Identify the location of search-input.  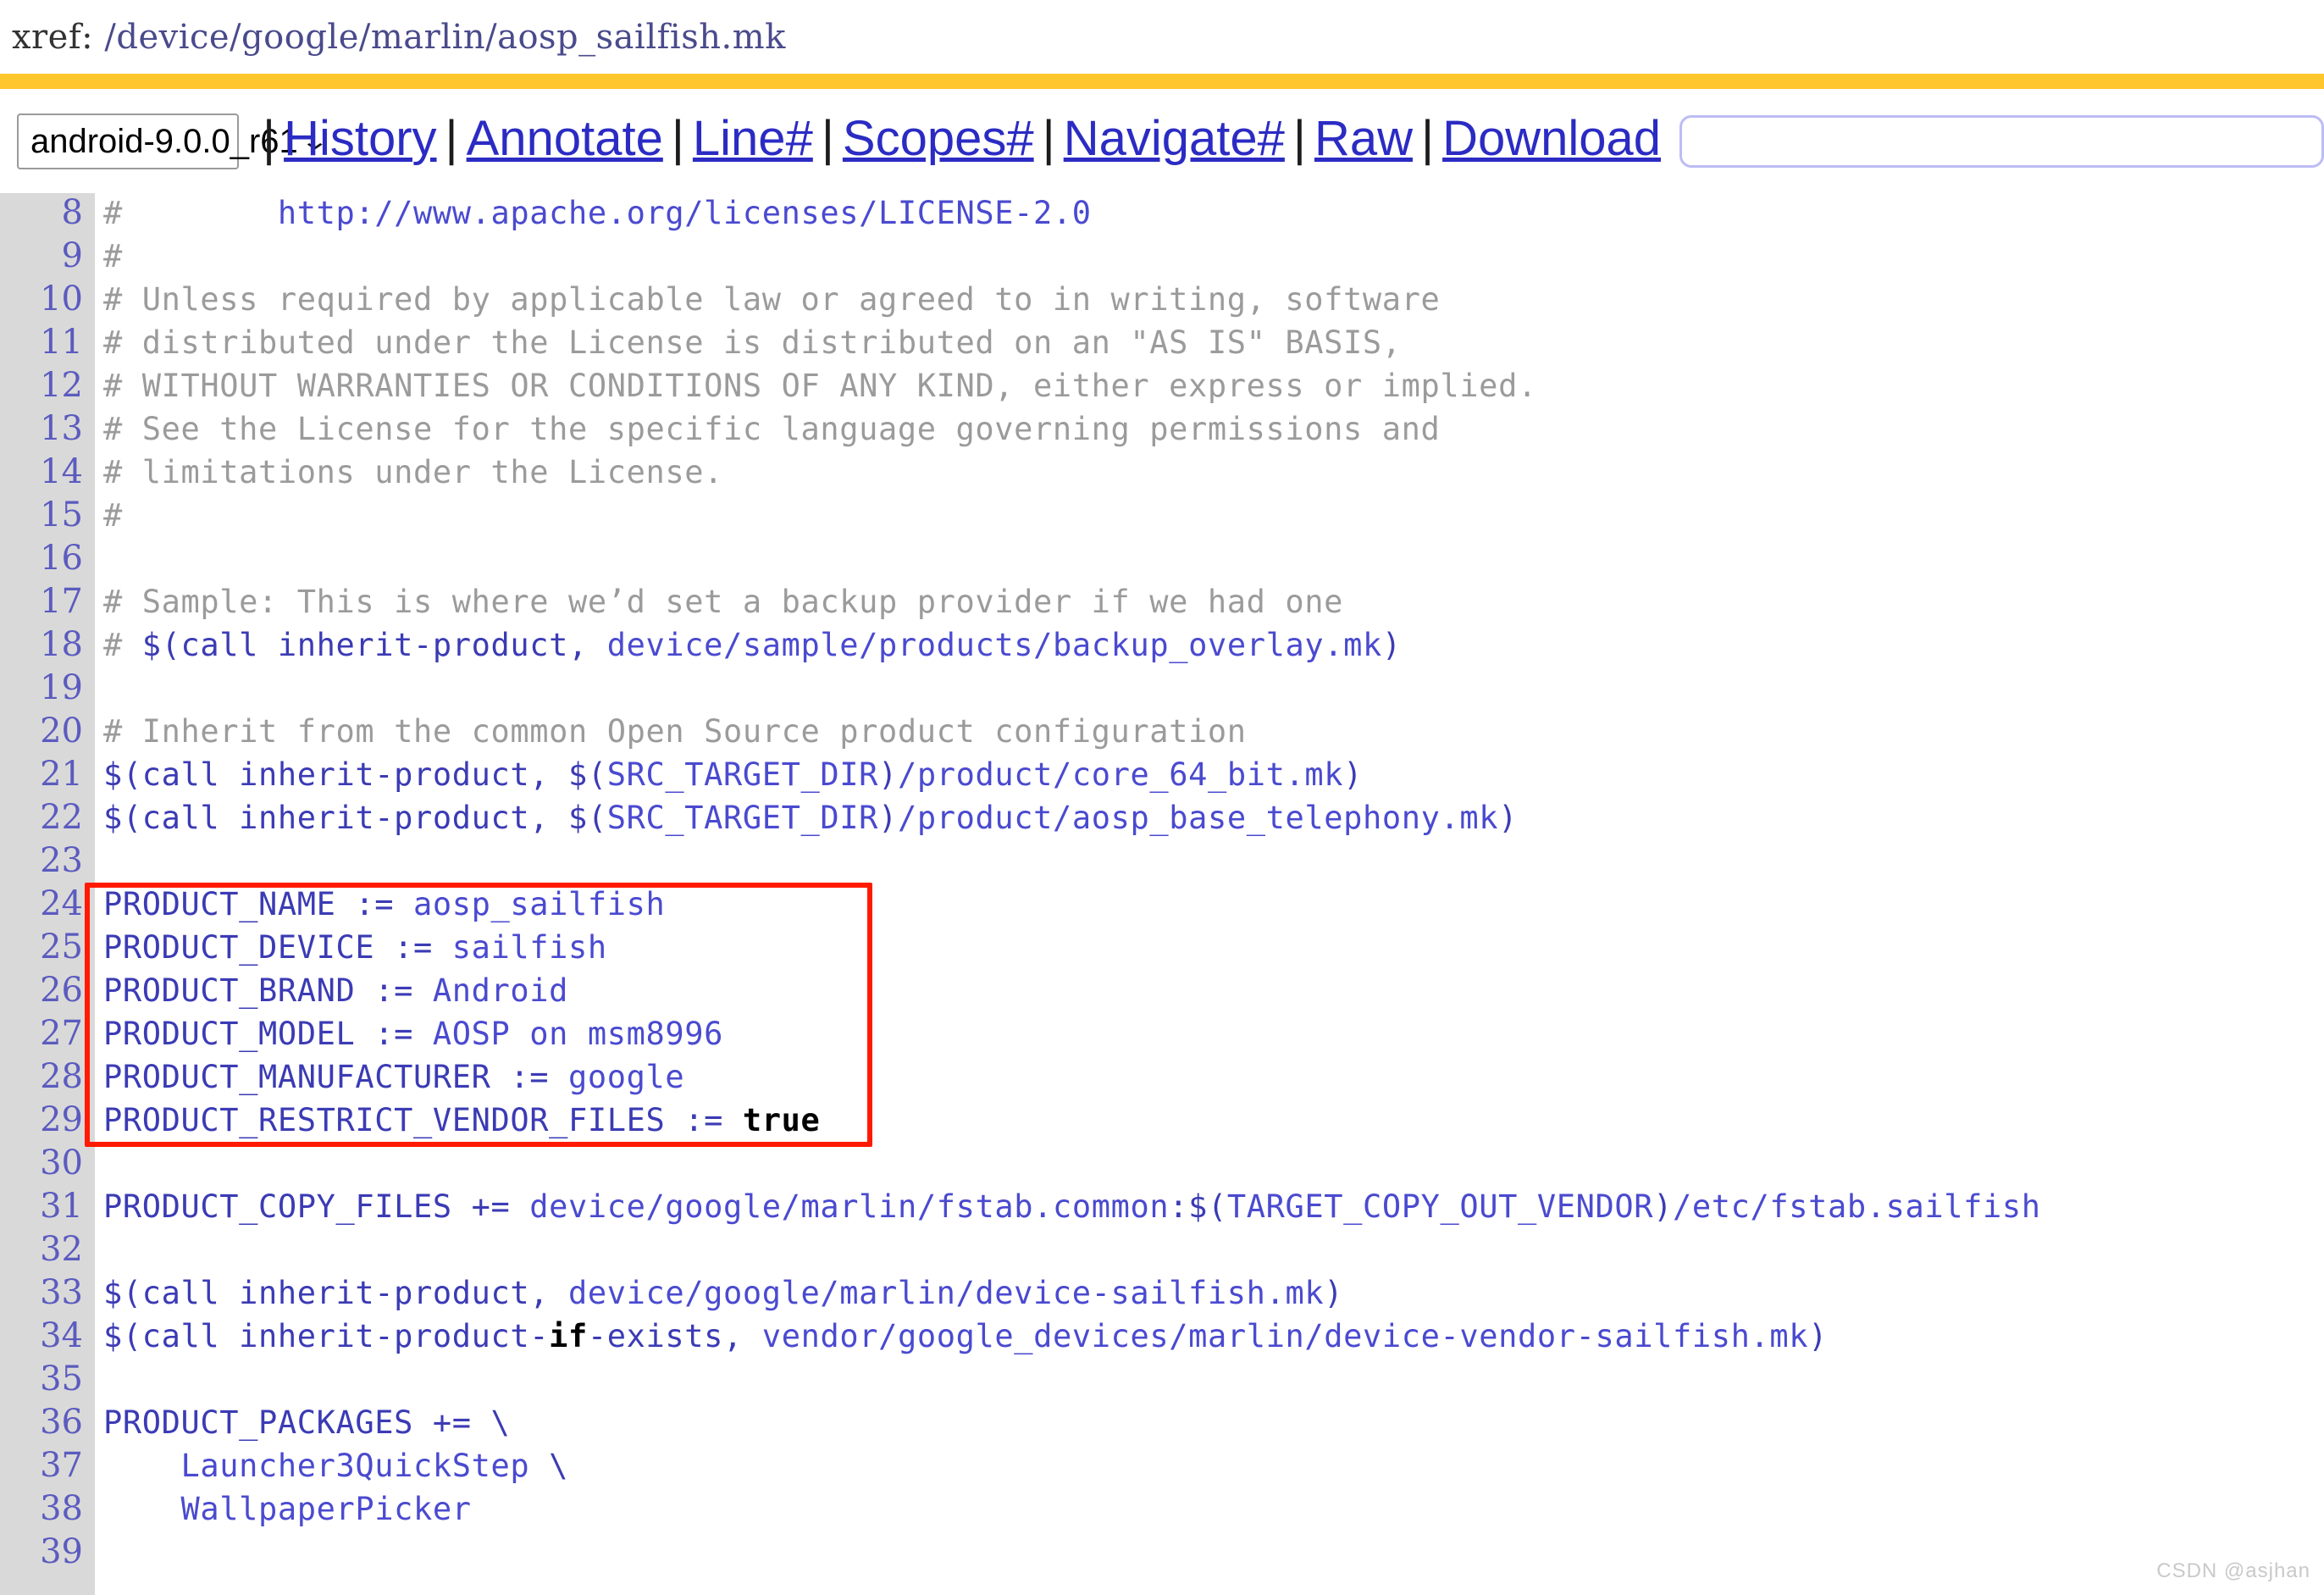
(2002, 141).